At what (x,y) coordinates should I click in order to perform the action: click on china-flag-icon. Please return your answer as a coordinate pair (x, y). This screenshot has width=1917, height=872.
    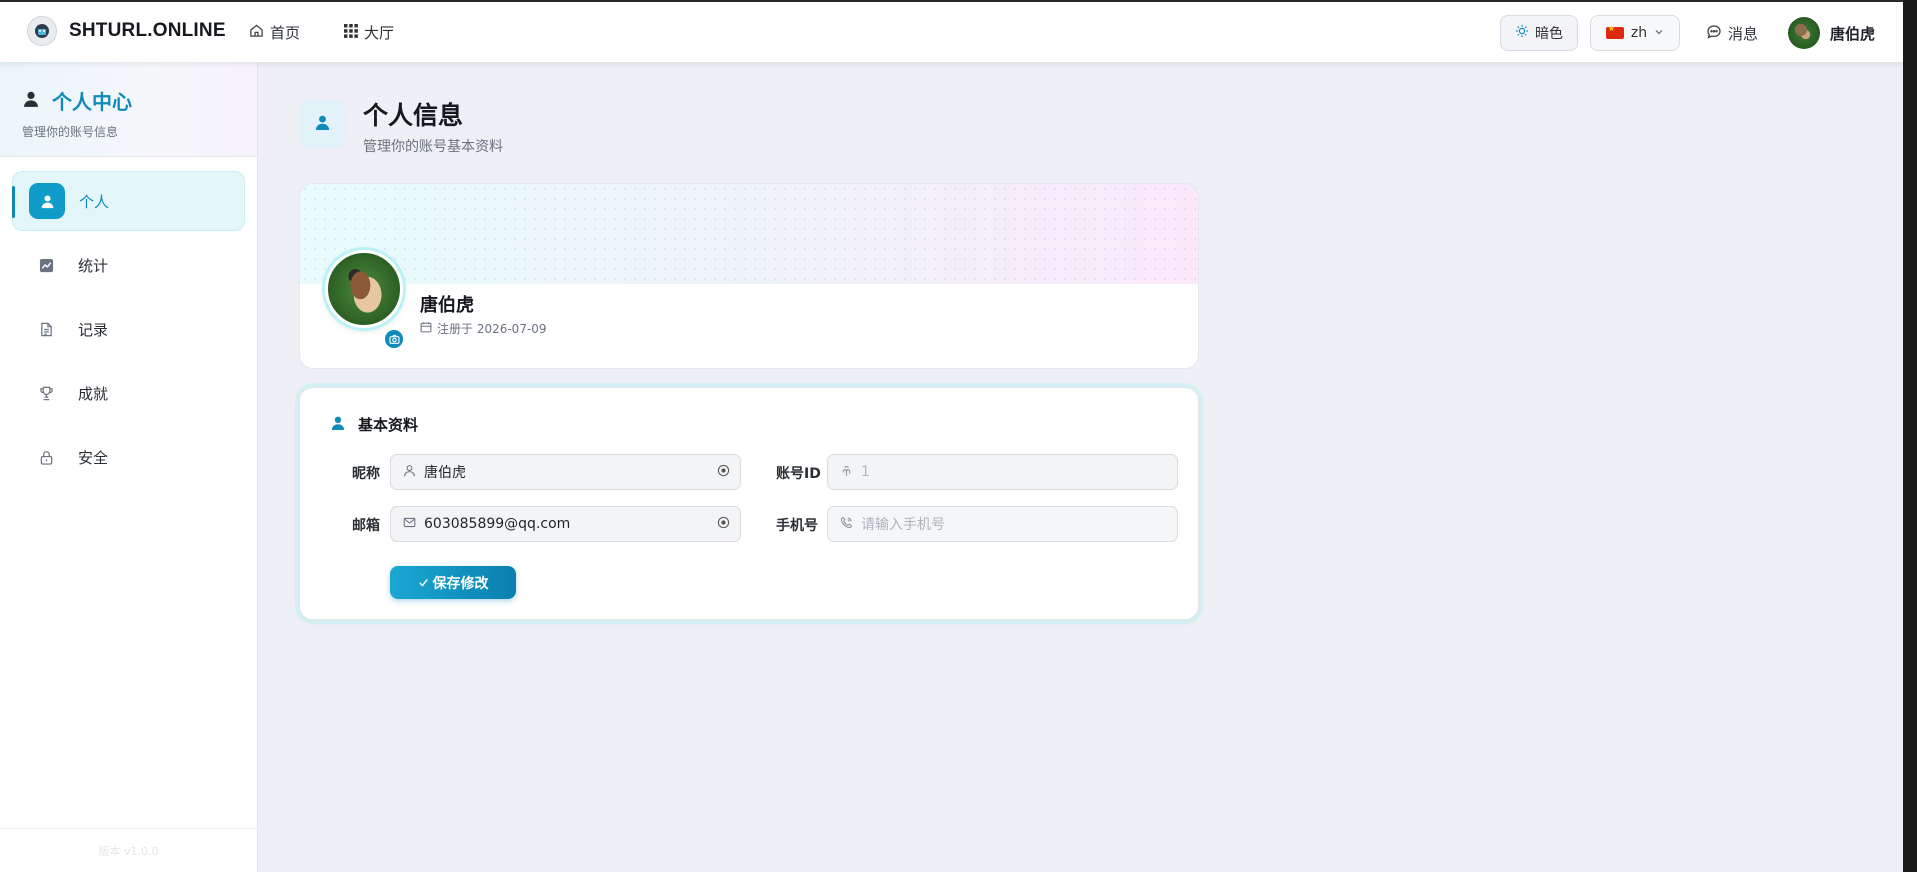
    Looking at the image, I should click on (1614, 31).